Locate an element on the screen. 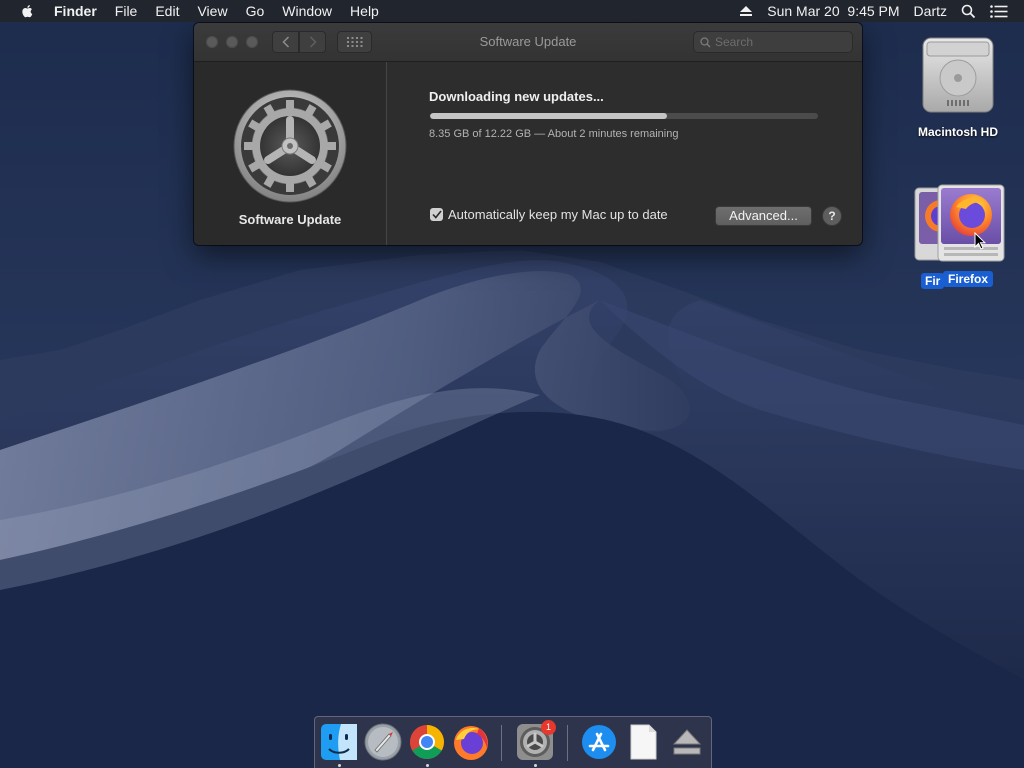 The width and height of the screenshot is (1024, 768). chrome-icon is located at coordinates (427, 742).